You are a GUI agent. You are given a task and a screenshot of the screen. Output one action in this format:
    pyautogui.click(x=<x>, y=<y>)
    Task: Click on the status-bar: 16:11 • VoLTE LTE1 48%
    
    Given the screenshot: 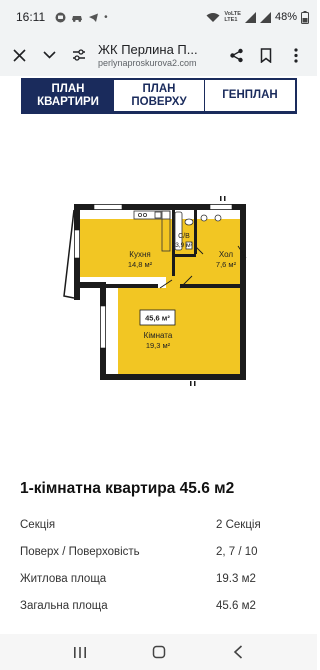 What is the action you would take?
    pyautogui.click(x=158, y=17)
    